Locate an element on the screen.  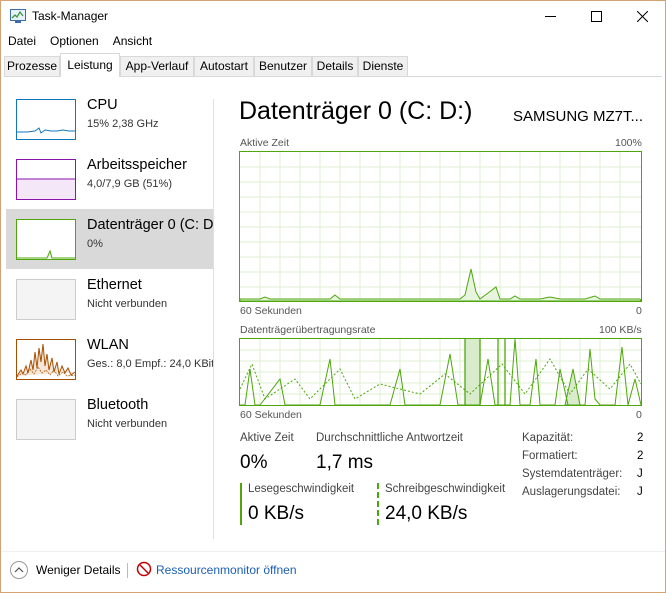
wlan-thumbnail is located at coordinates (46, 359).